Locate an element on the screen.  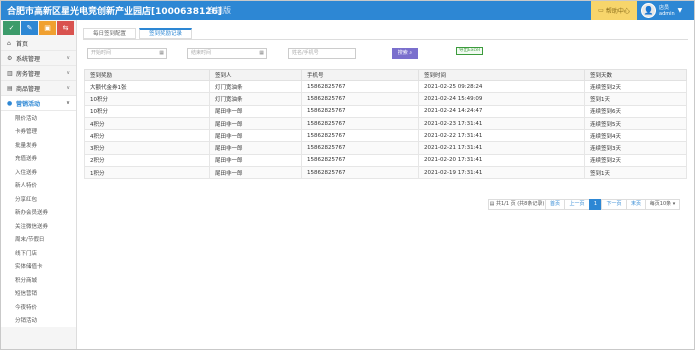
submenu-item: 分享红包 is located at coordinates (38, 199).